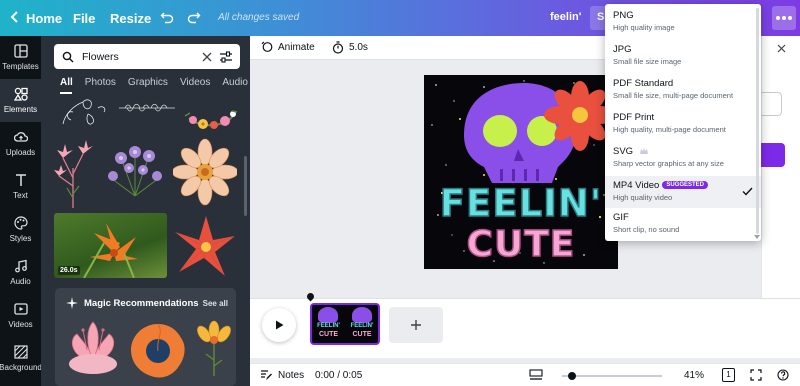 This screenshot has width=800, height=386. What do you see at coordinates (565, 17) in the screenshot?
I see `document-title: feelin'` at bounding box center [565, 17].